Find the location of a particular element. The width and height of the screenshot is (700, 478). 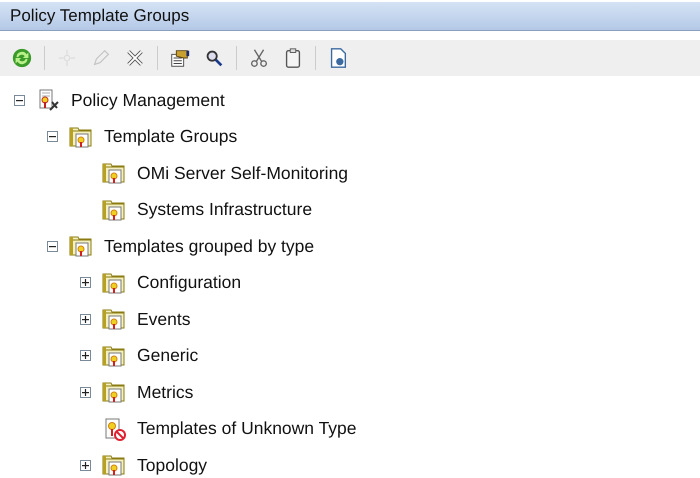

tree-item: Systems Infrastructure is located at coordinates (224, 209).